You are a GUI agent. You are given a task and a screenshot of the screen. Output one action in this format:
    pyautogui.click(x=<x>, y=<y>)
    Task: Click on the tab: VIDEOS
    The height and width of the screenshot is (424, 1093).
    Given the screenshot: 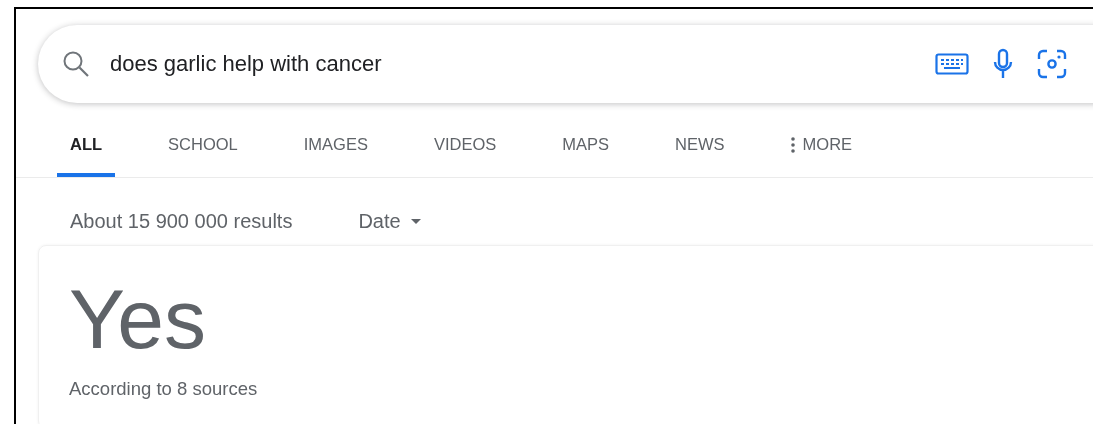 What is the action you would take?
    pyautogui.click(x=465, y=151)
    